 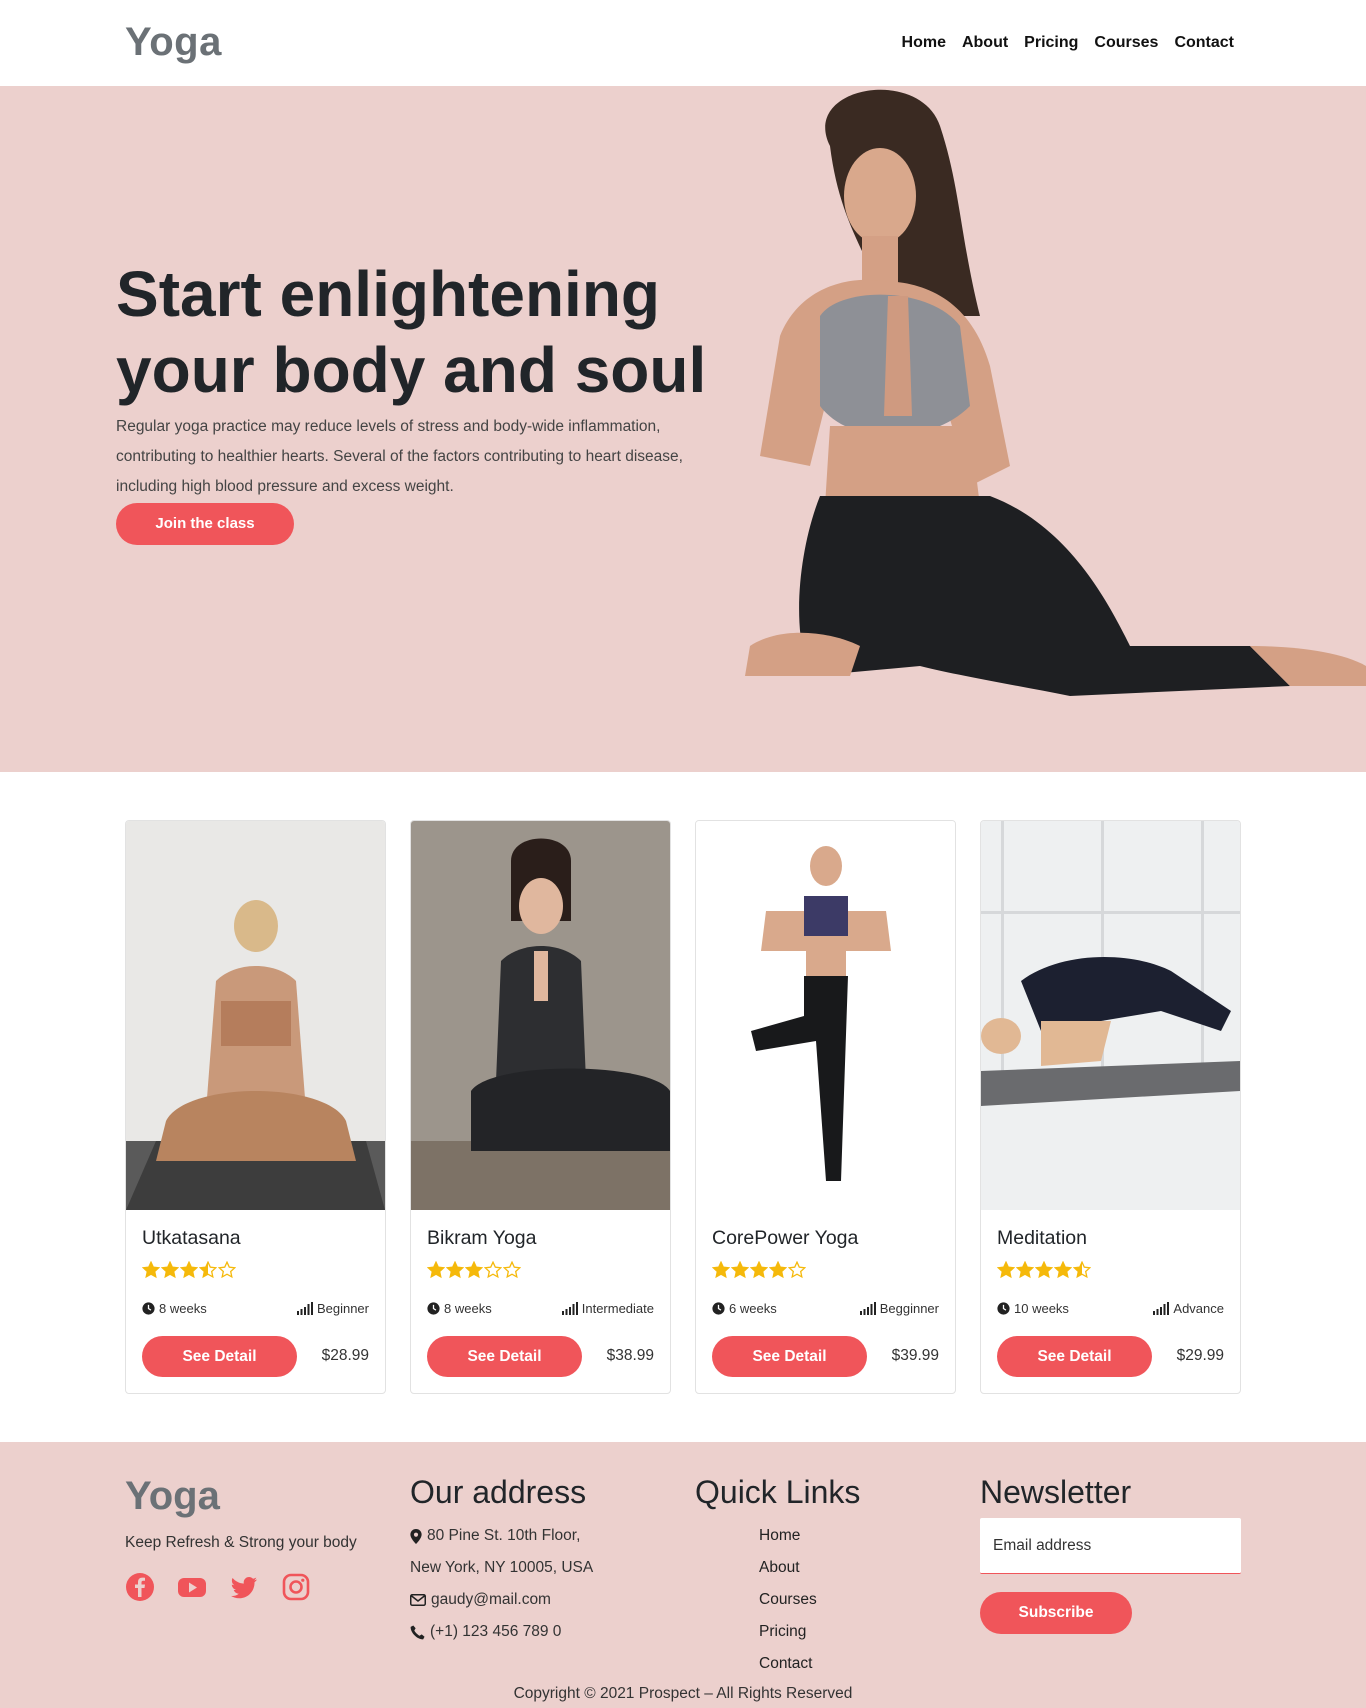 I want to click on course-title: Utkatasana, so click(x=191, y=1238).